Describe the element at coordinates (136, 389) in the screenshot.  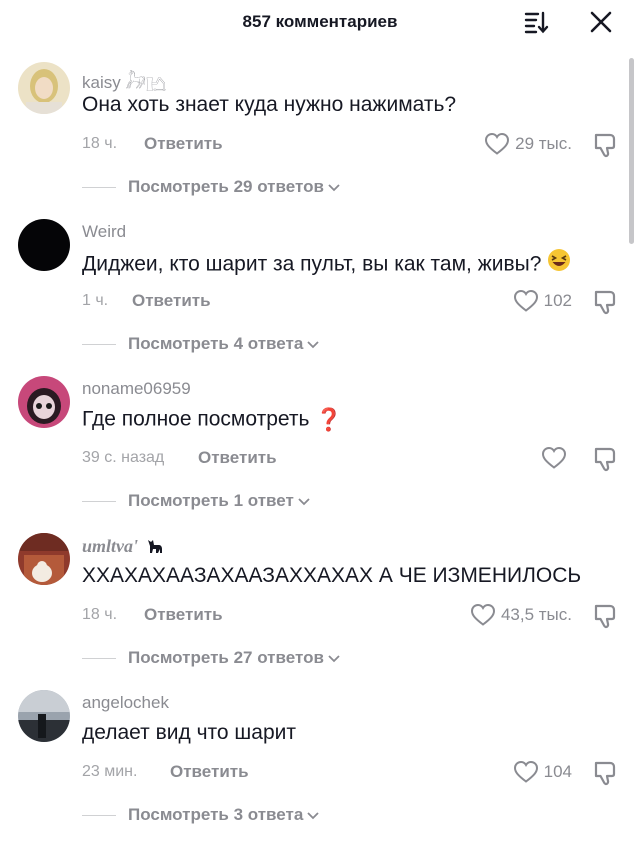
I see `comment-username: noname06959` at that location.